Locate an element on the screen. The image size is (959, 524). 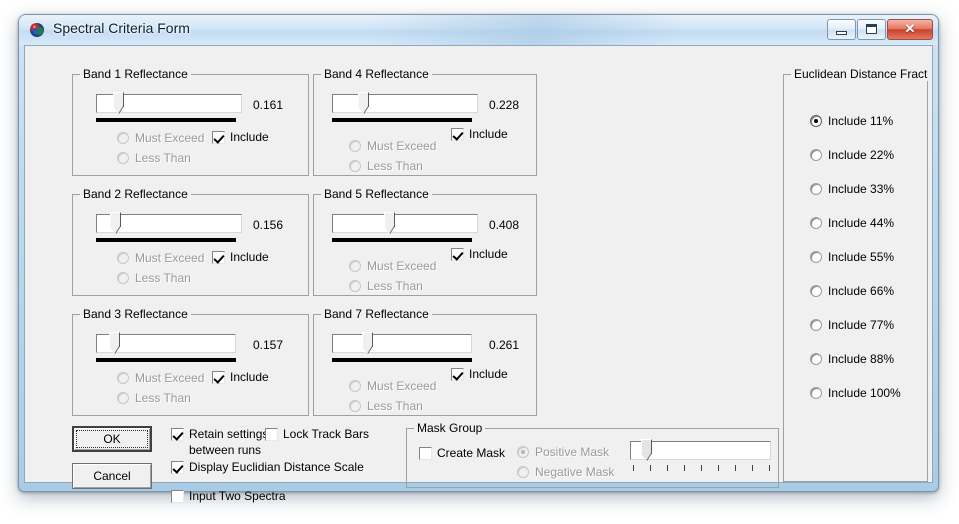
radio-label: Include 11% is located at coordinates (861, 121).